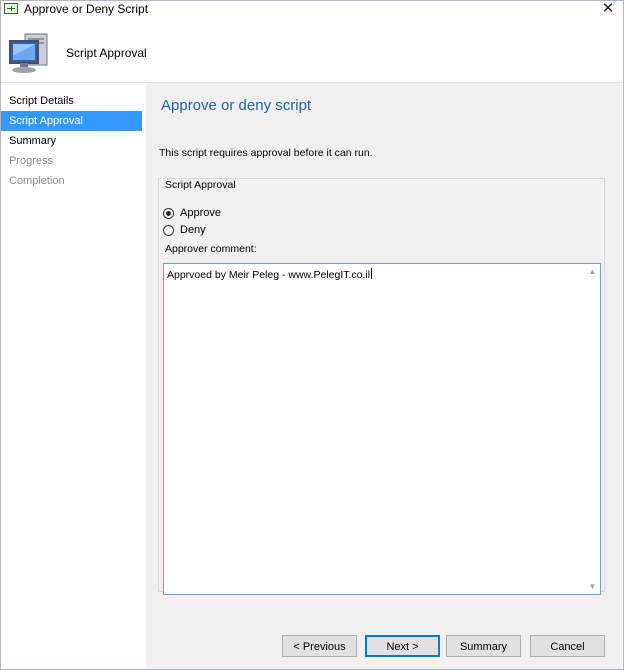  I want to click on deny-label: Deny, so click(193, 230).